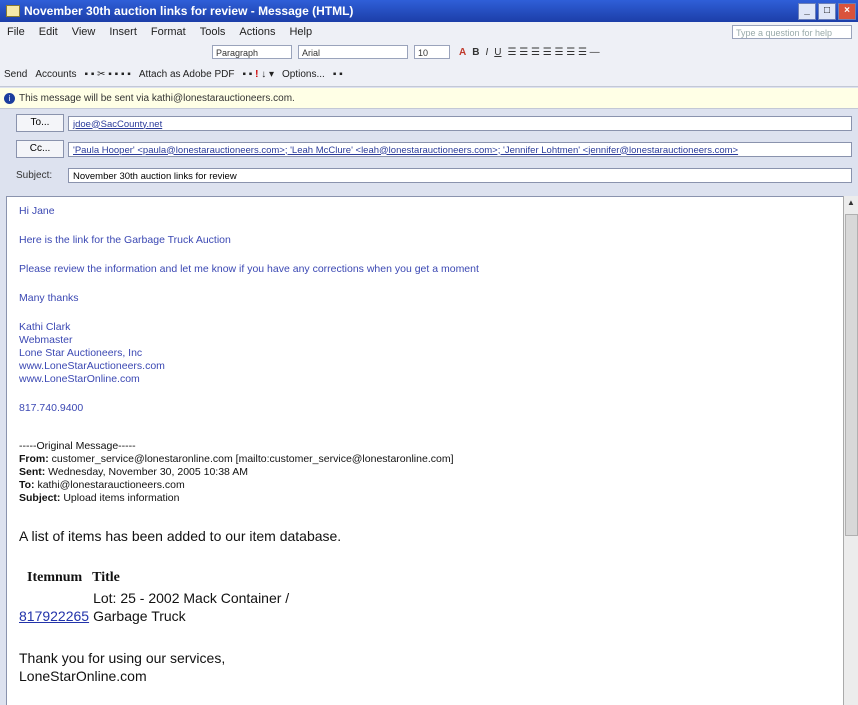 The height and width of the screenshot is (705, 858). I want to click on original-divider: -----Original Message-----, so click(77, 446).